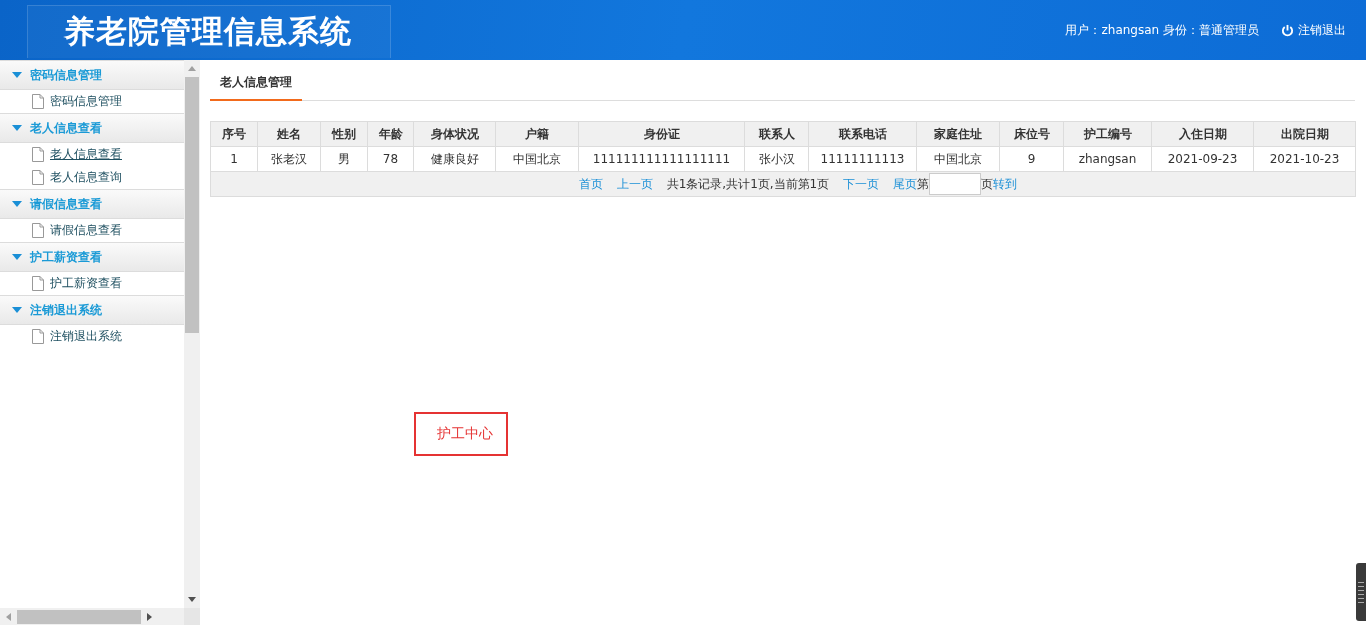 The height and width of the screenshot is (625, 1366). What do you see at coordinates (92, 101) in the screenshot?
I see `menu-item: 密码信息管理` at bounding box center [92, 101].